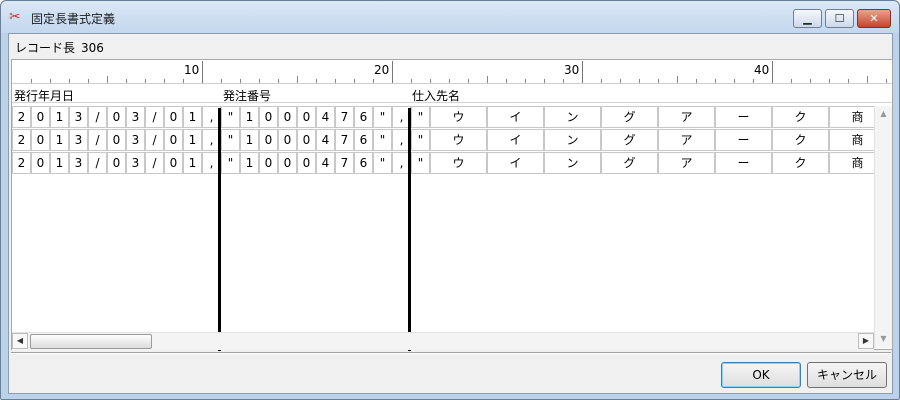  Describe the element at coordinates (436, 95) in the screenshot. I see `field-name-supplier-name: 仕入先名` at that location.